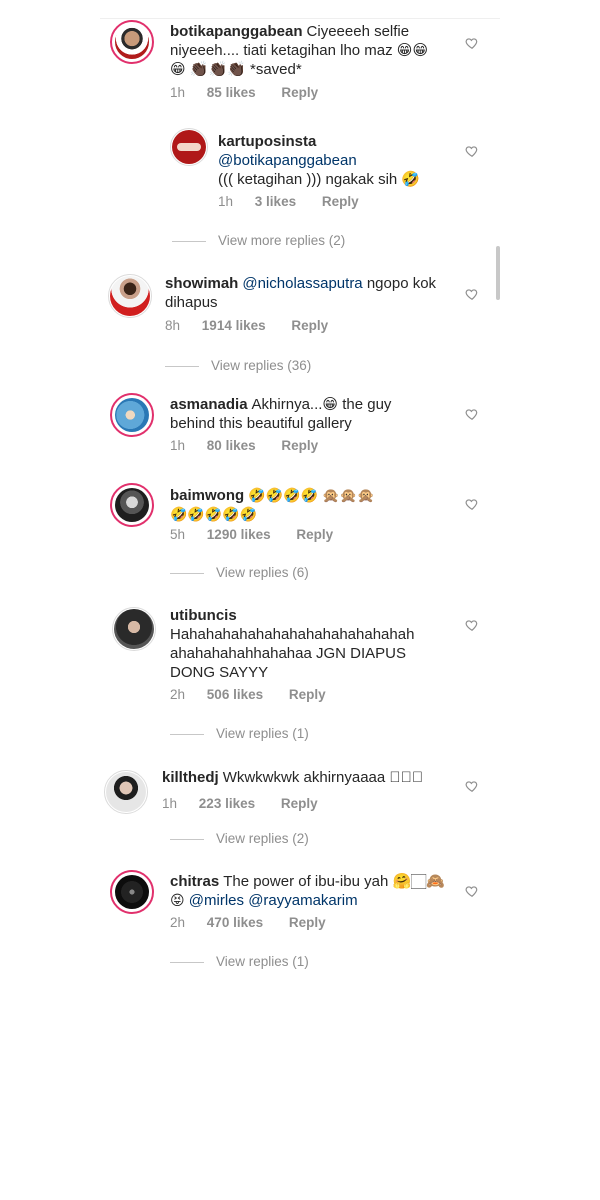  I want to click on comment-username: kartuposinsta, so click(267, 141).